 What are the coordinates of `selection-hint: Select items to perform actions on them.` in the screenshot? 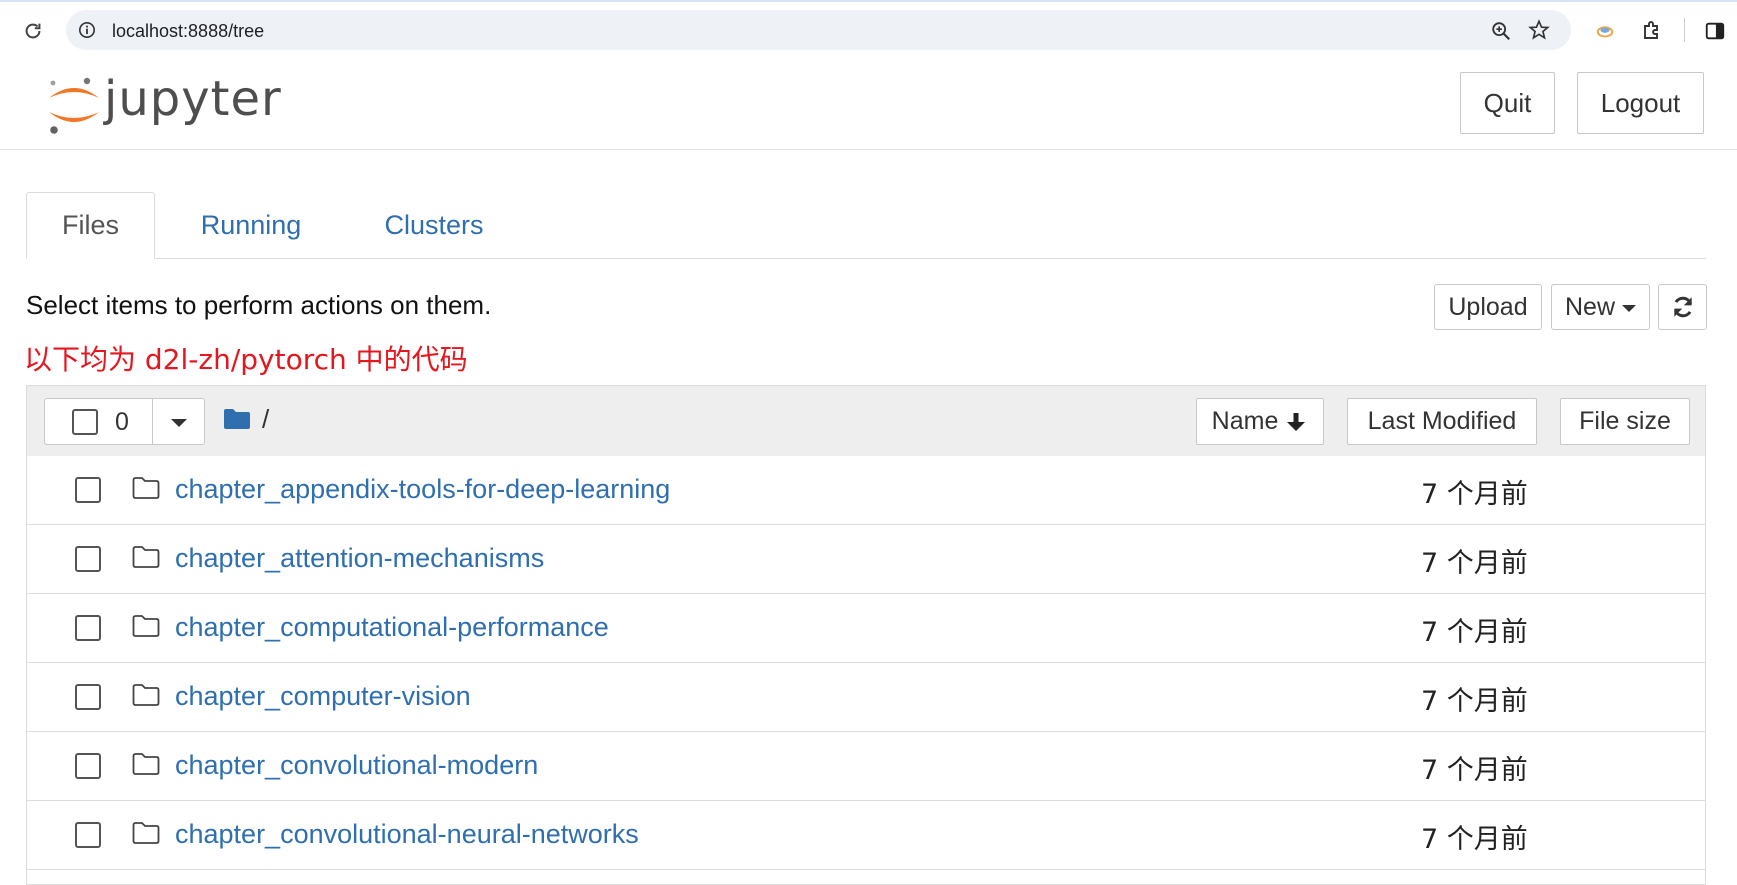 It's located at (259, 305).